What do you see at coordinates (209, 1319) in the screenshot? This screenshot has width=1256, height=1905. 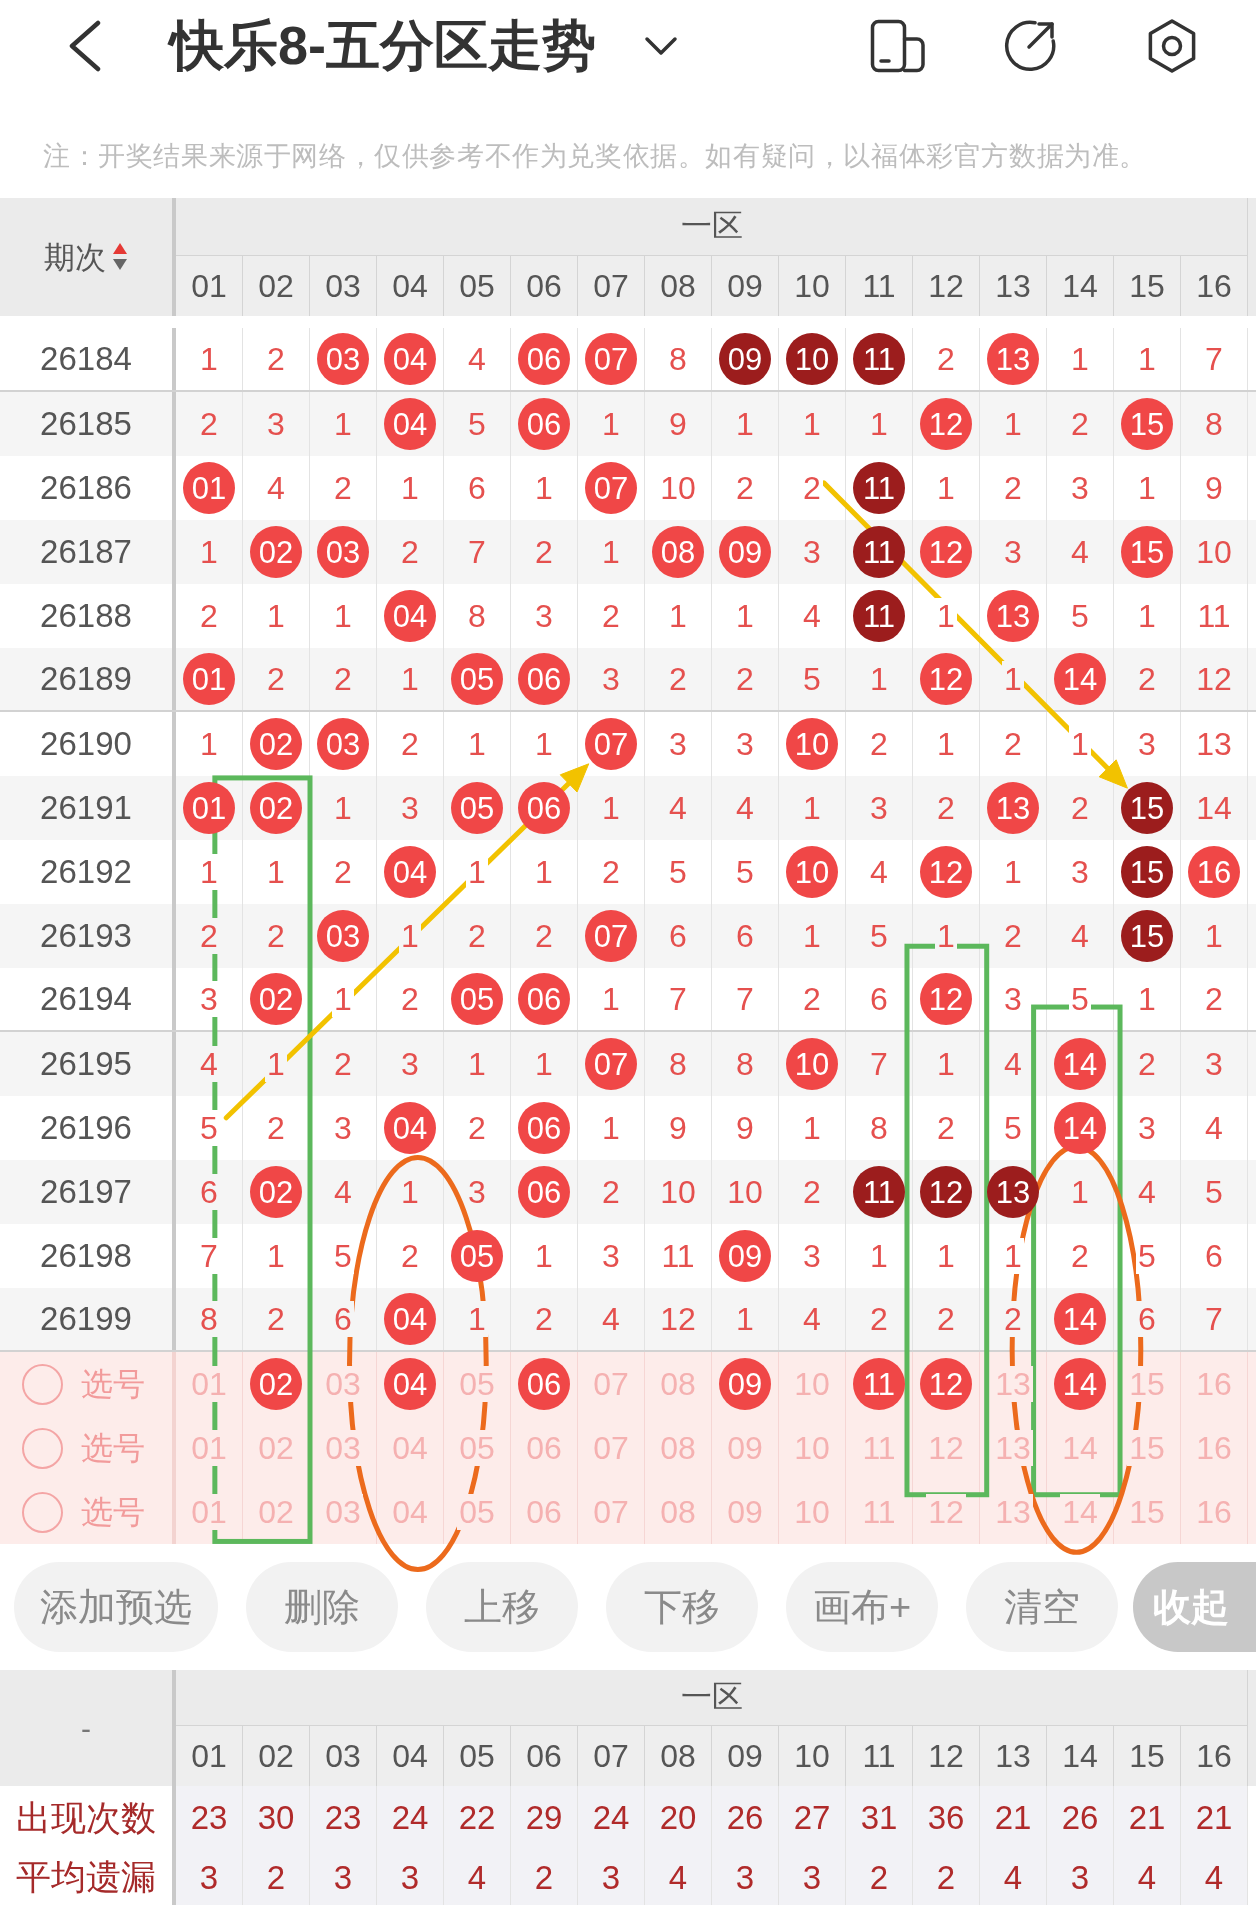 I see `omission-count: 8` at bounding box center [209, 1319].